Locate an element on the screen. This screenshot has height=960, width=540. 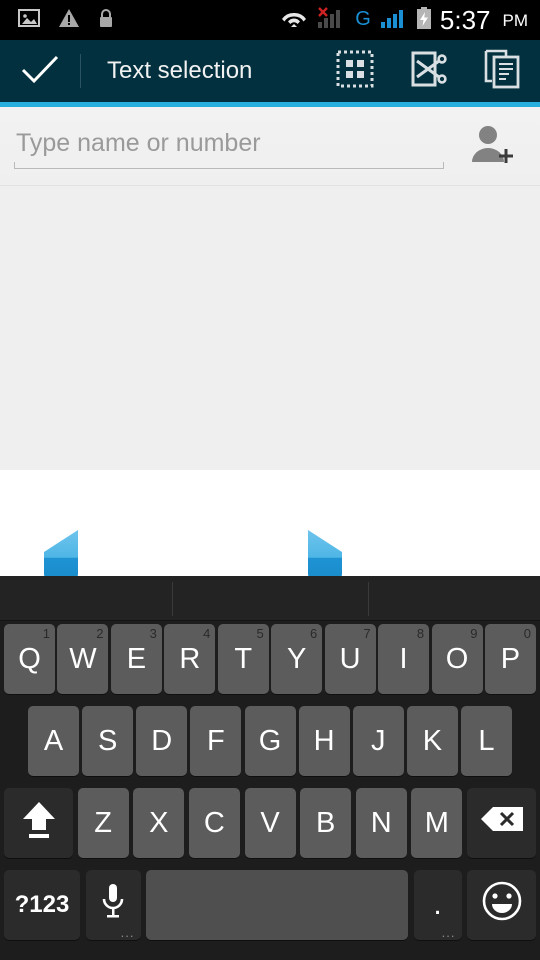
checkmark-icon is located at coordinates (40, 71).